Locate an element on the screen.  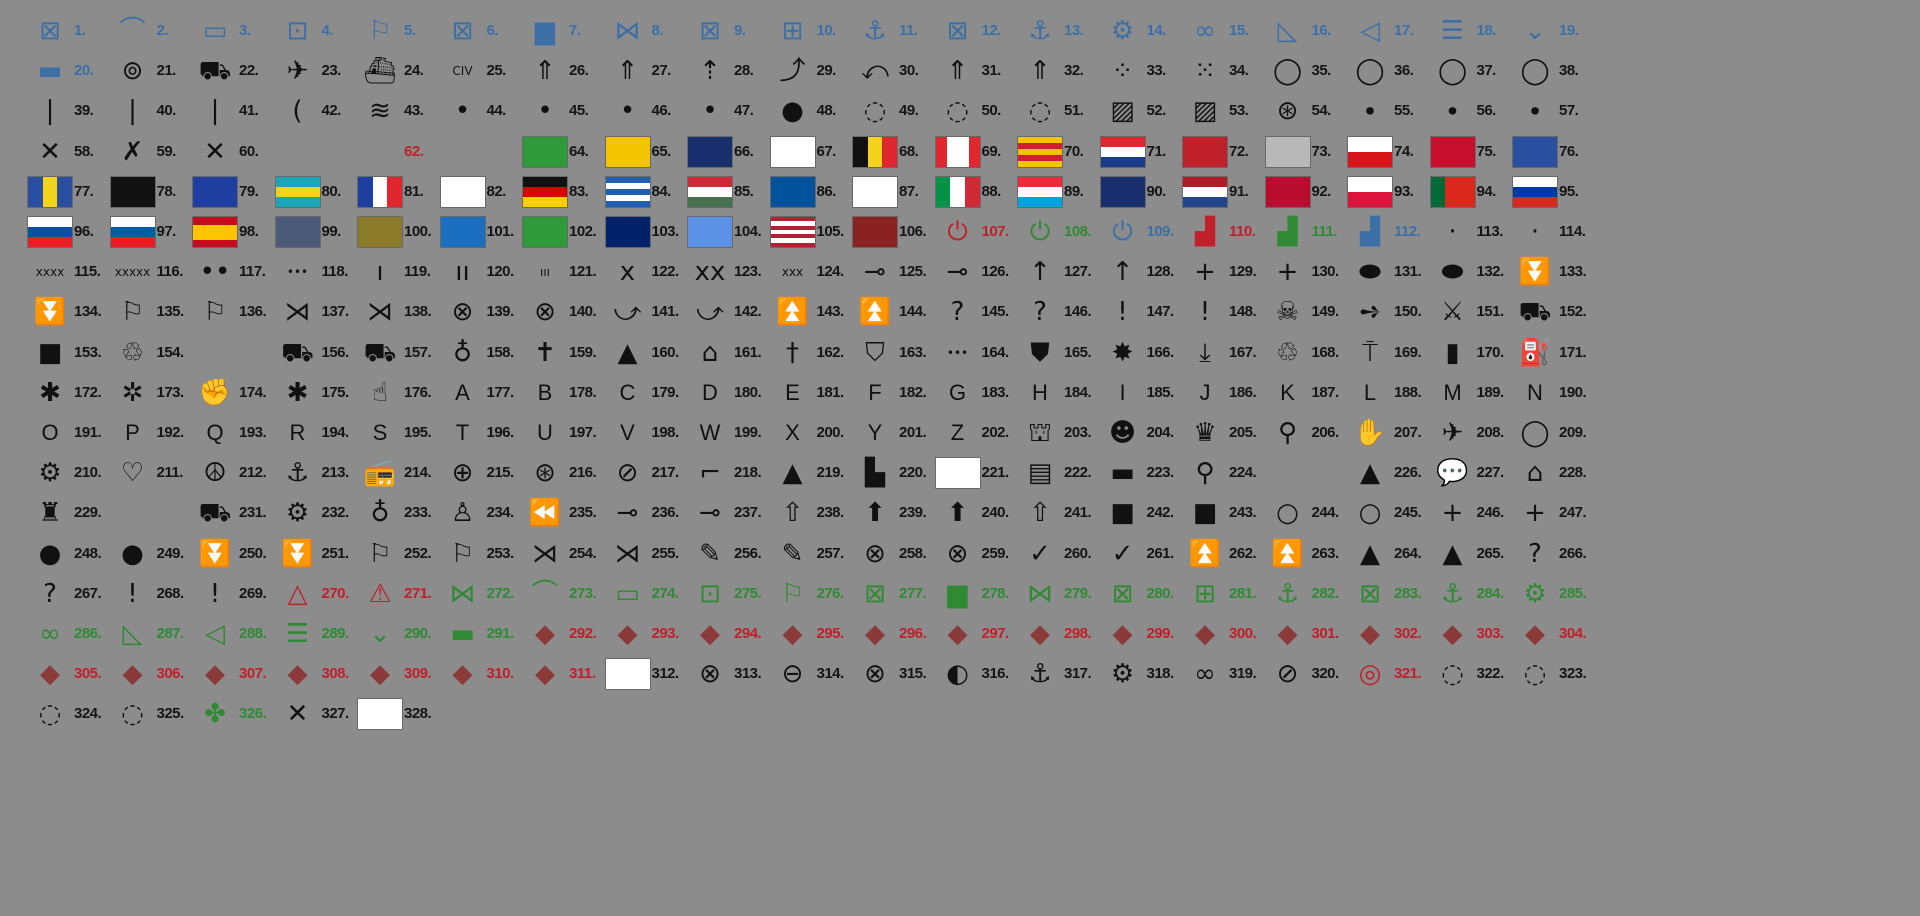
house-icon: ⌂ is located at coordinates (1535, 473).